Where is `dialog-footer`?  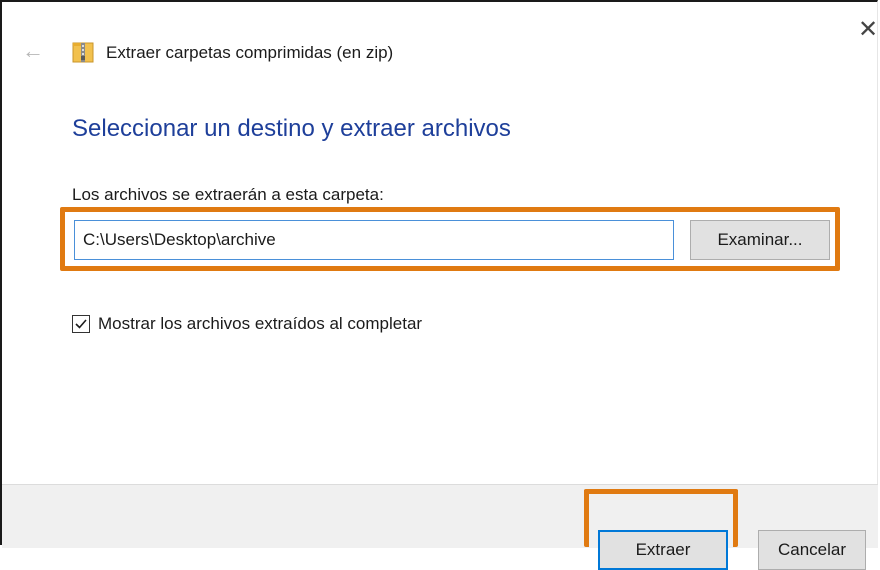 dialog-footer is located at coordinates (440, 516).